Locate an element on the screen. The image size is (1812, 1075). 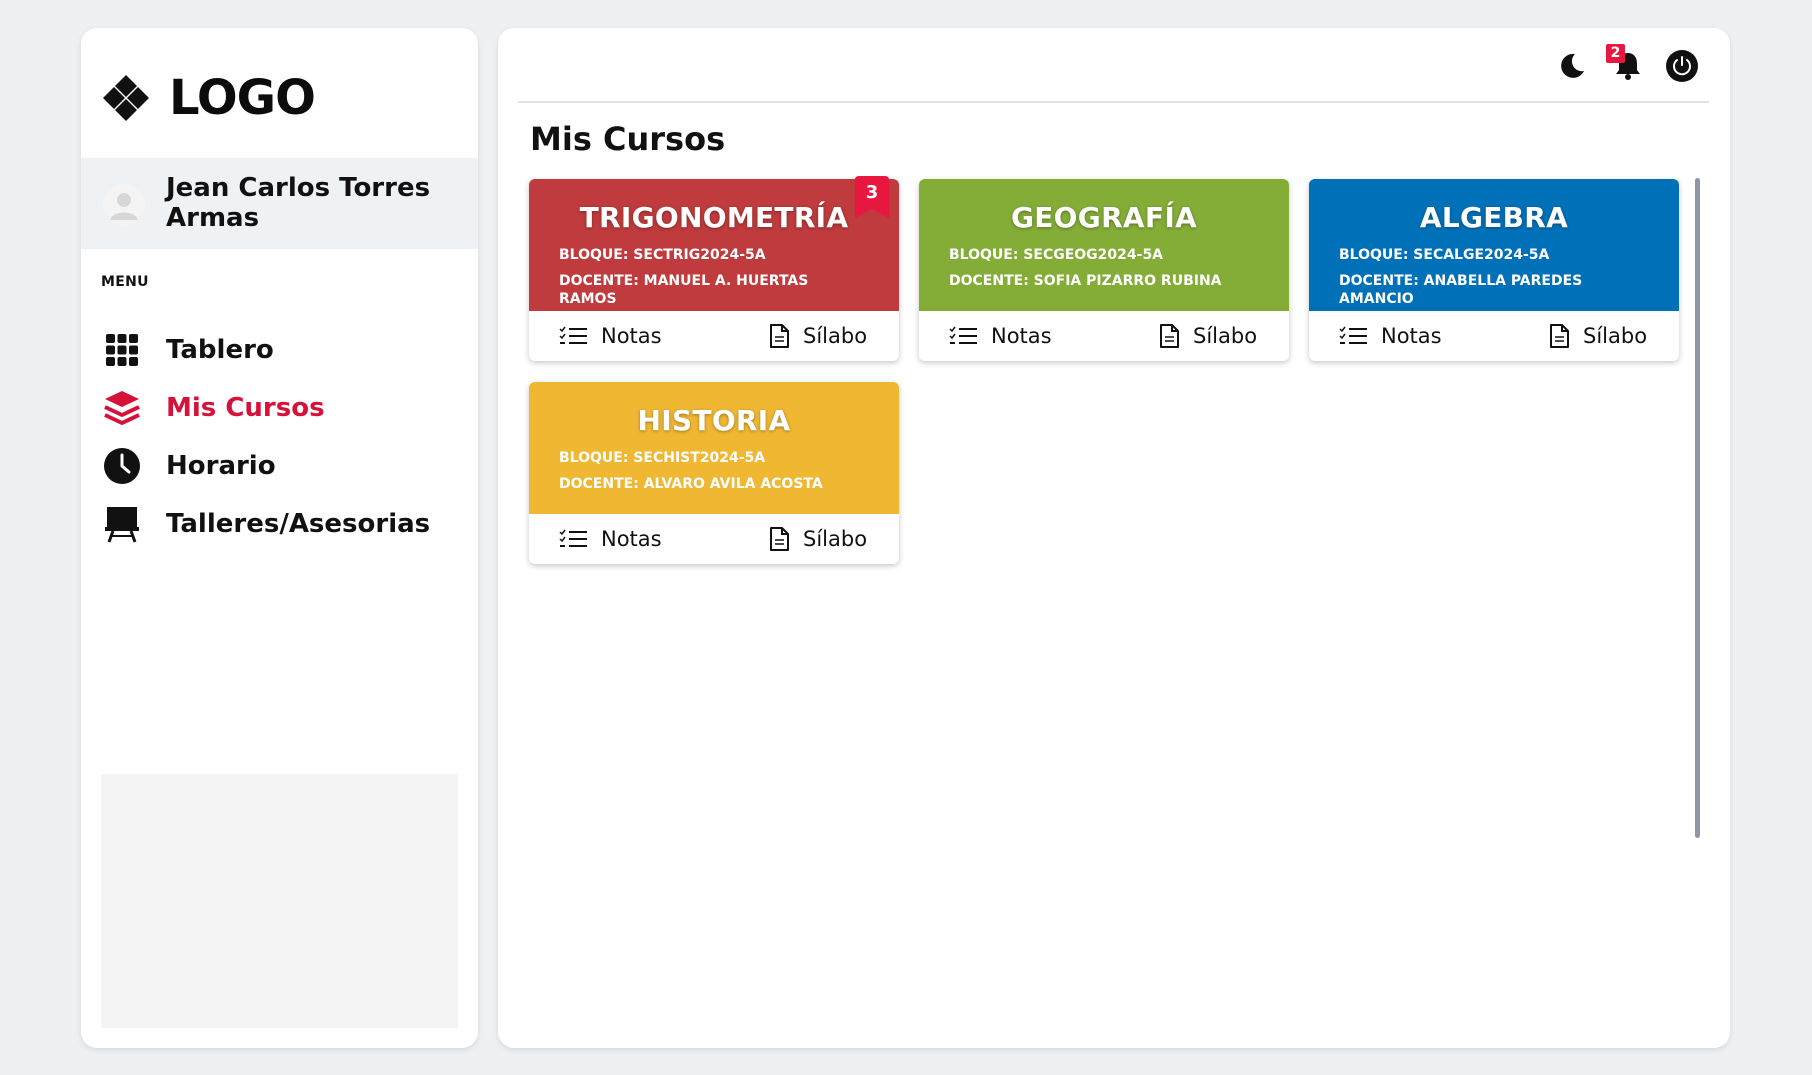
user-name: Jean Carlos Torres Armas is located at coordinates (298, 203).